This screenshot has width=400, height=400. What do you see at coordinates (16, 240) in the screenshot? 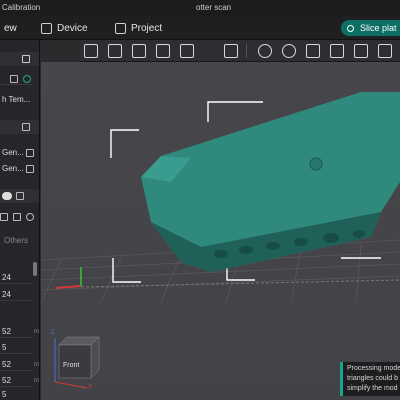
I see `tab-others-label: Others` at bounding box center [16, 240].